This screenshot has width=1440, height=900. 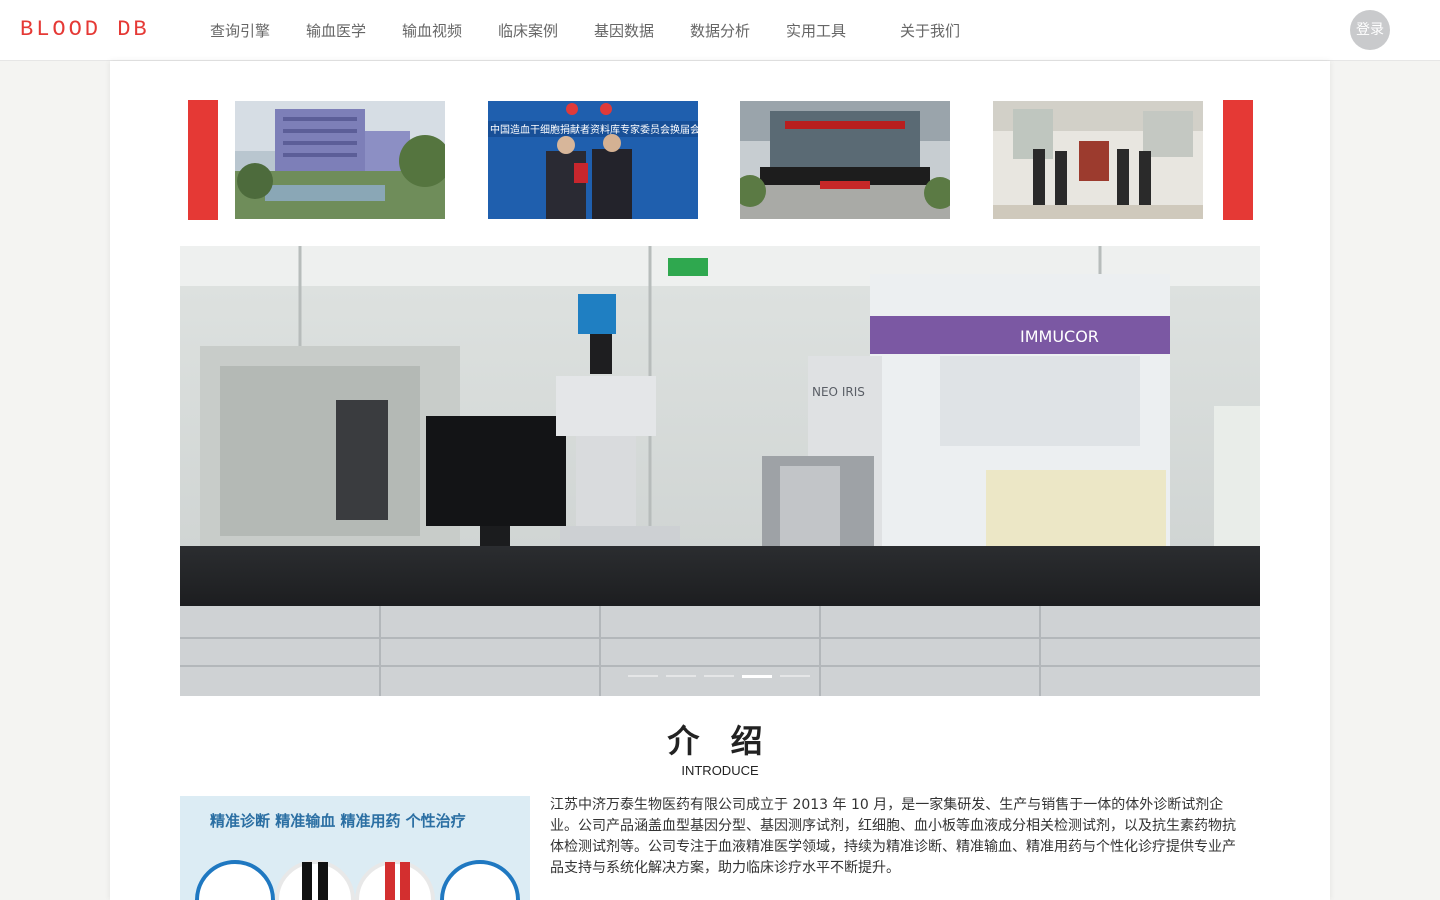 I want to click on thumbnail-group-lobby, so click(x=1098, y=160).